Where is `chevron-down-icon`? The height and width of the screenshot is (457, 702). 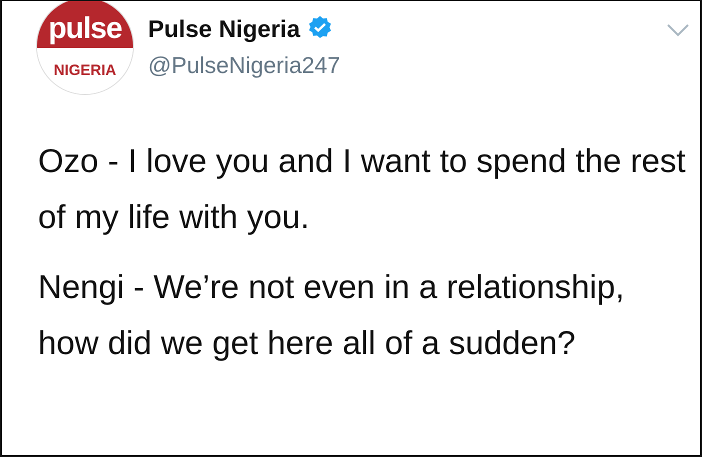
chevron-down-icon is located at coordinates (678, 30).